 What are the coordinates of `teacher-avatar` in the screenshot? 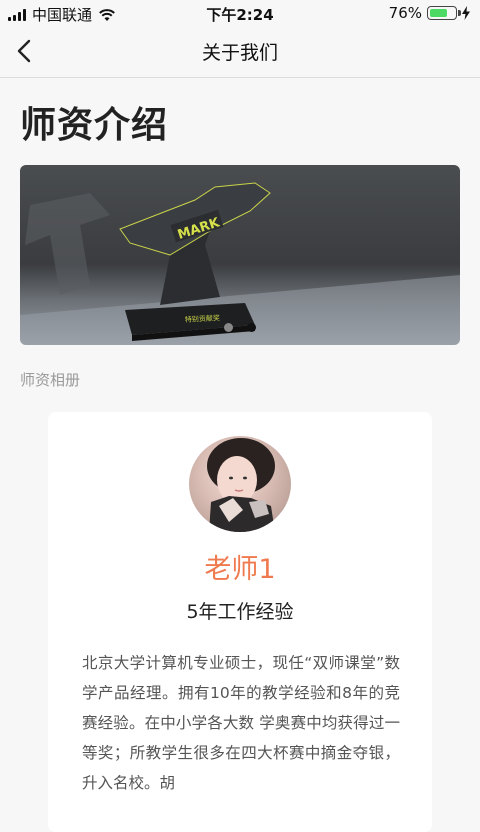 It's located at (240, 484).